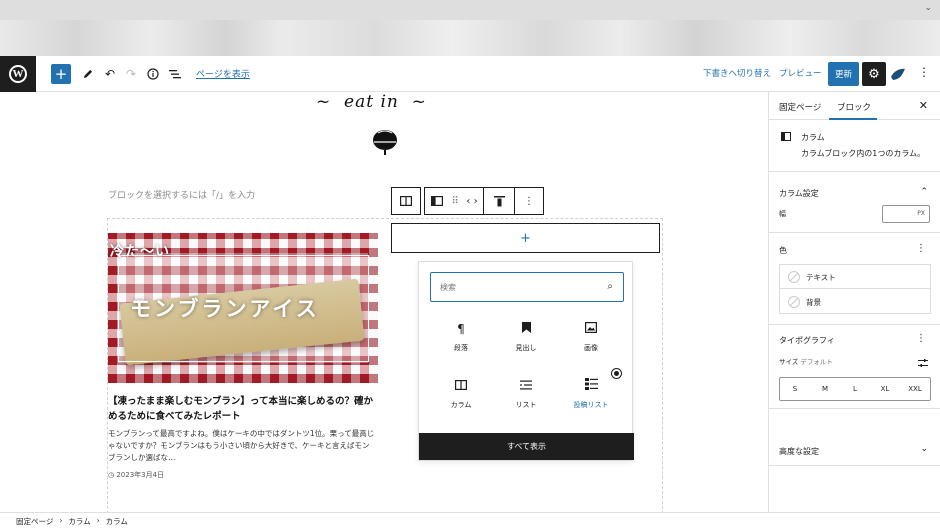  What do you see at coordinates (591, 386) in the screenshot?
I see `post-list-icon` at bounding box center [591, 386].